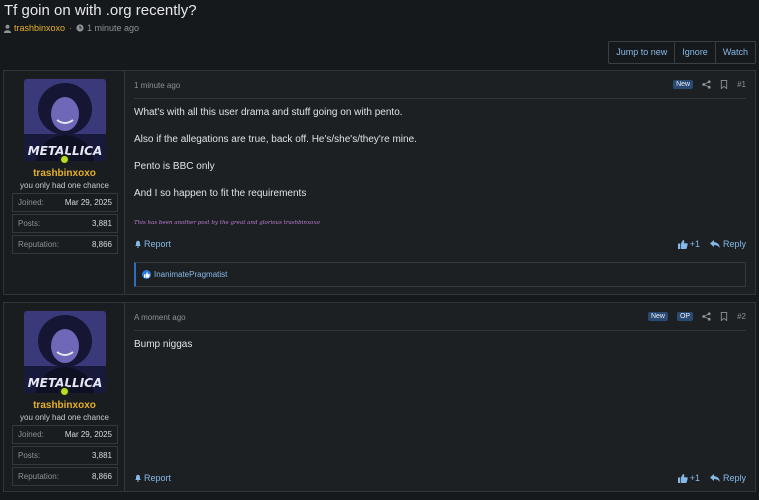 The width and height of the screenshot is (759, 500). Describe the element at coordinates (113, 28) in the screenshot. I see `thread-time: 1 minute ago` at that location.